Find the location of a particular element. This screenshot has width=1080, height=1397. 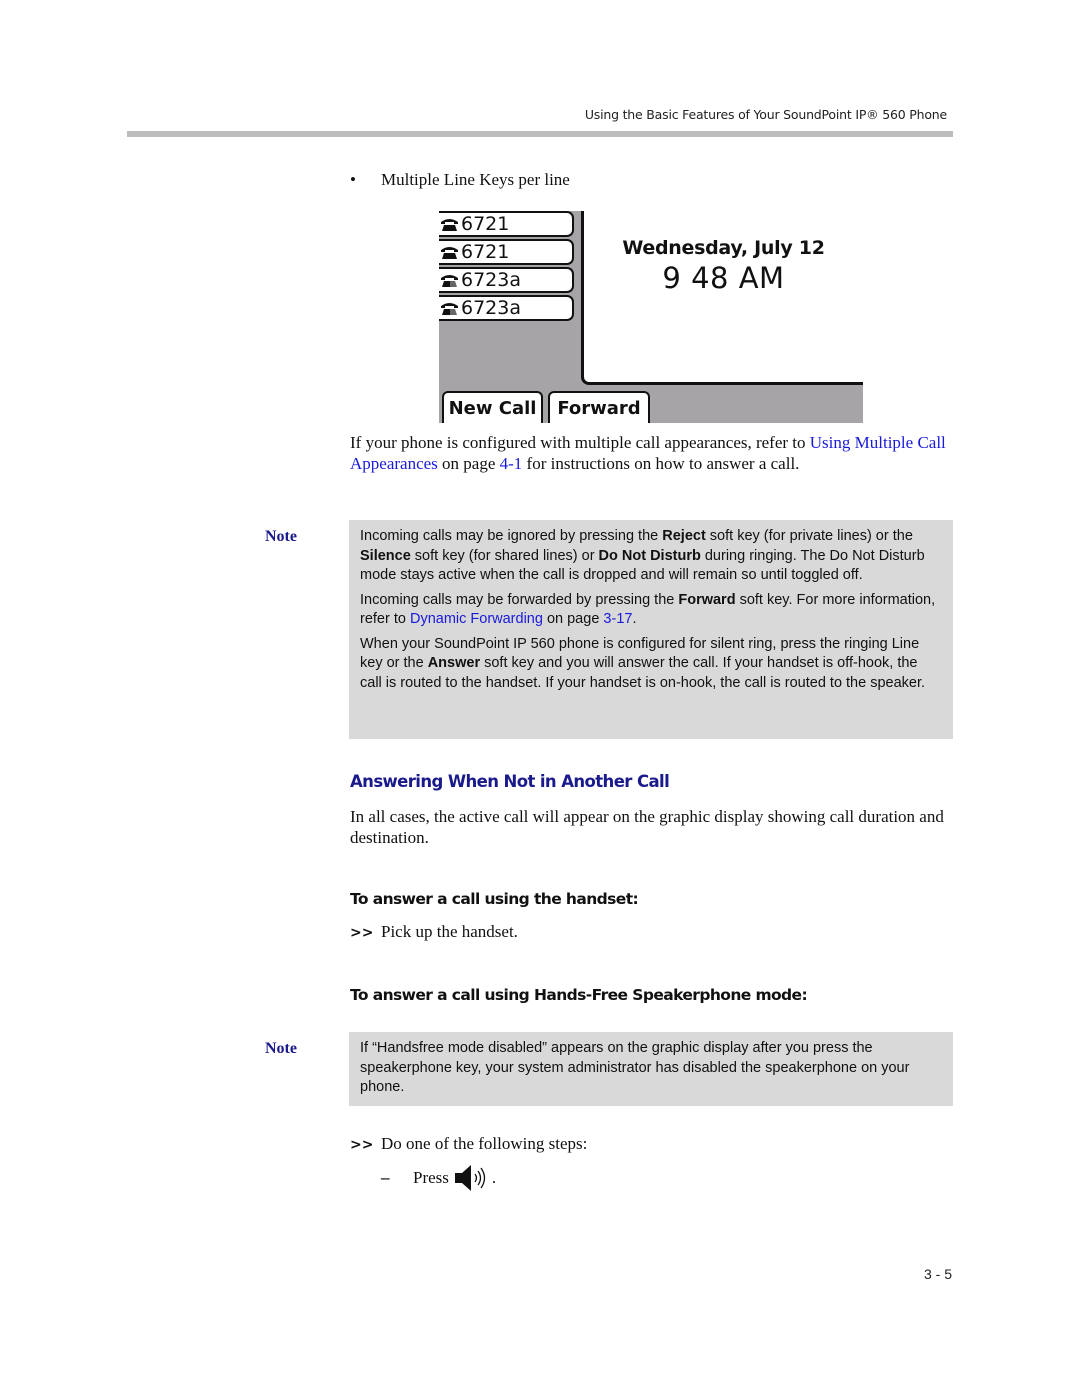

display-date: Wednesday, July 12 is located at coordinates (723, 248).